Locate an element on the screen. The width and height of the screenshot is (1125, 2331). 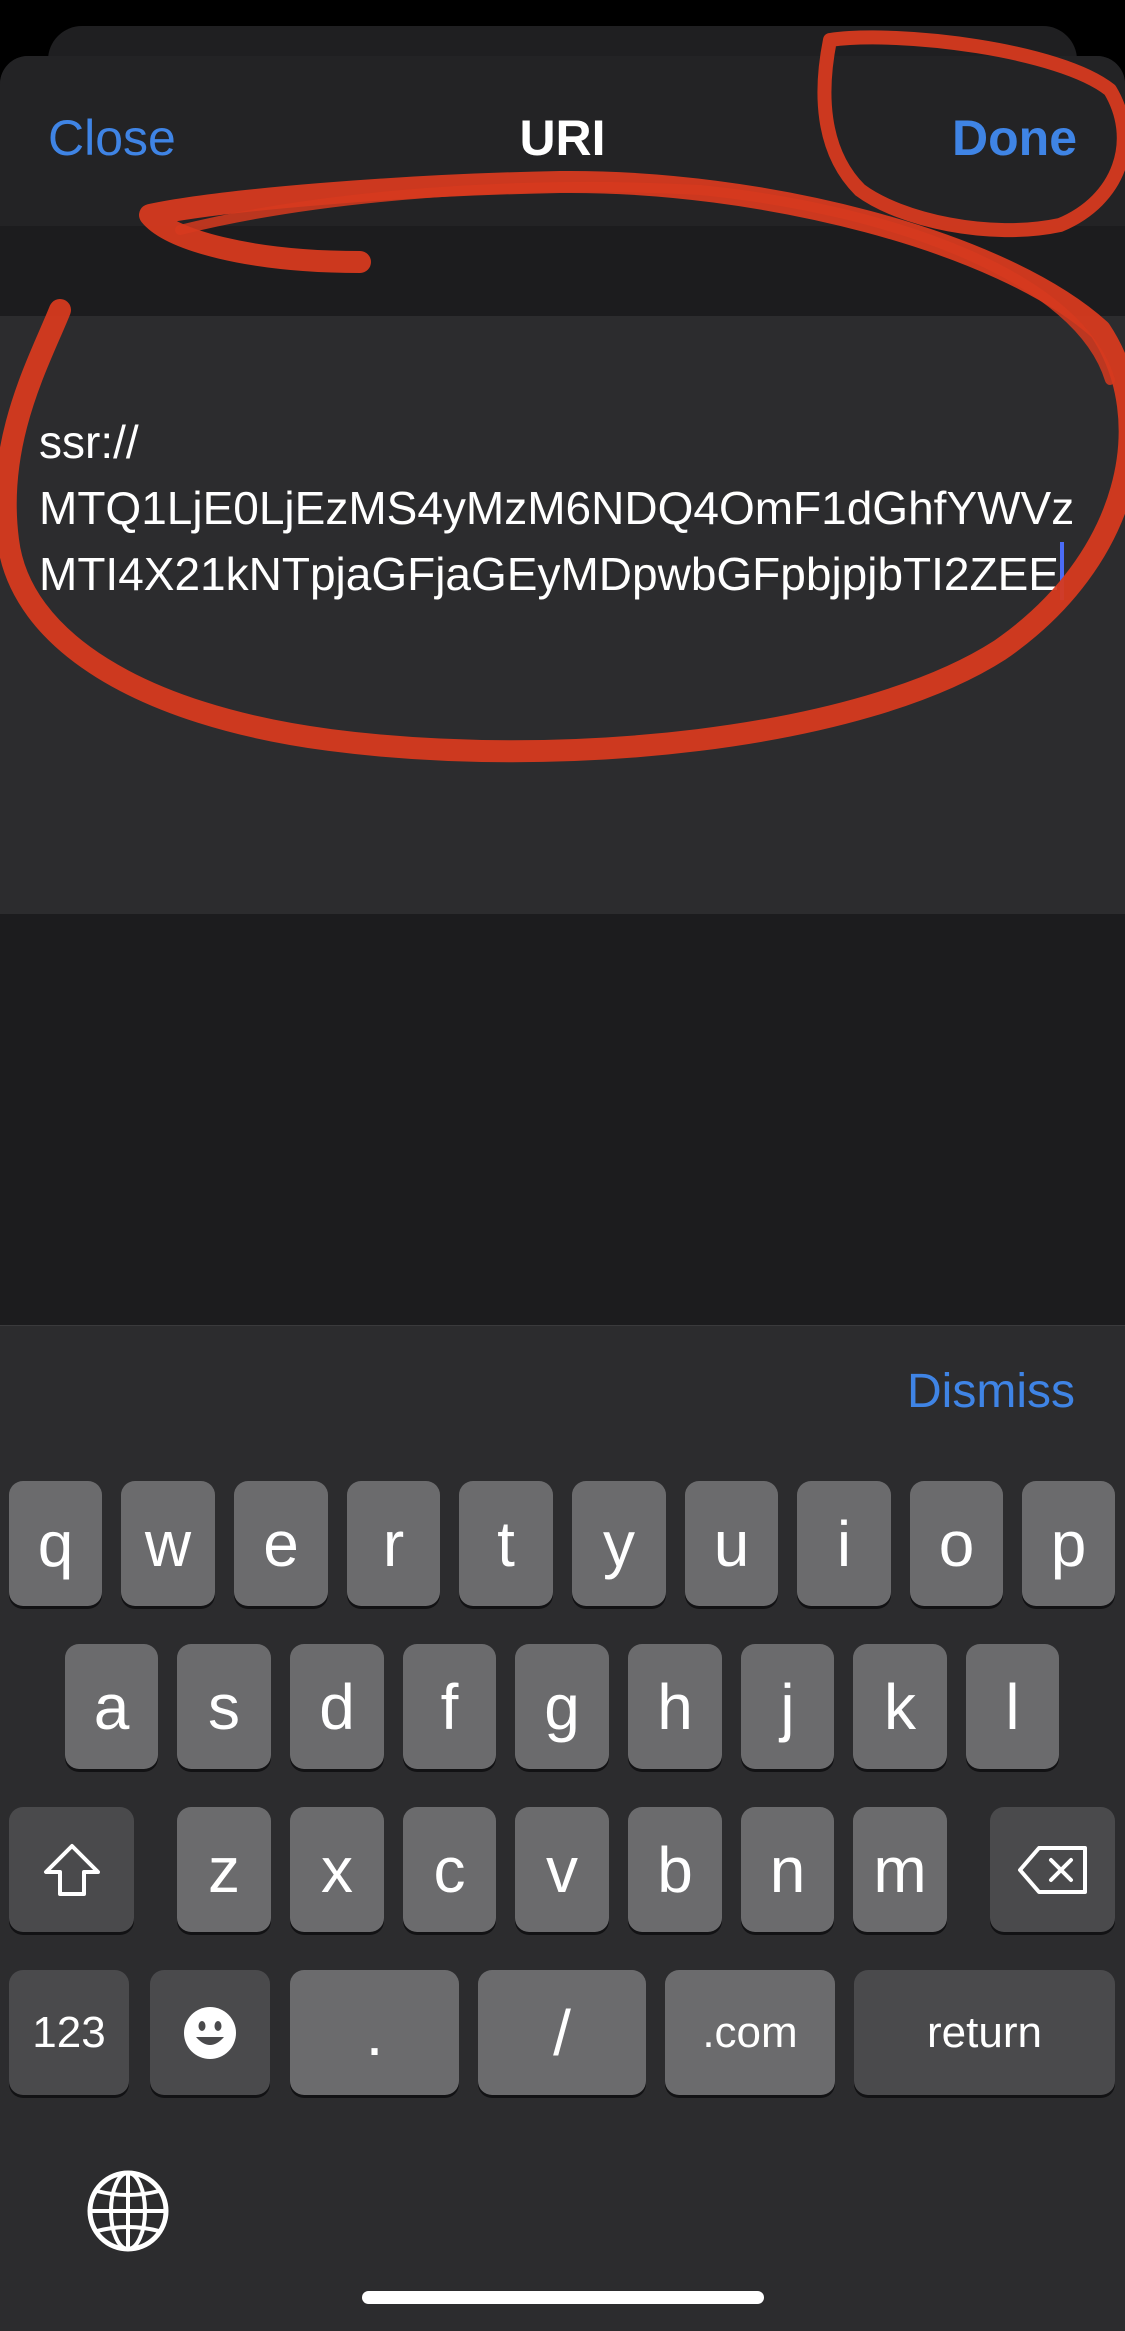
delete-key is located at coordinates (1052, 1869).